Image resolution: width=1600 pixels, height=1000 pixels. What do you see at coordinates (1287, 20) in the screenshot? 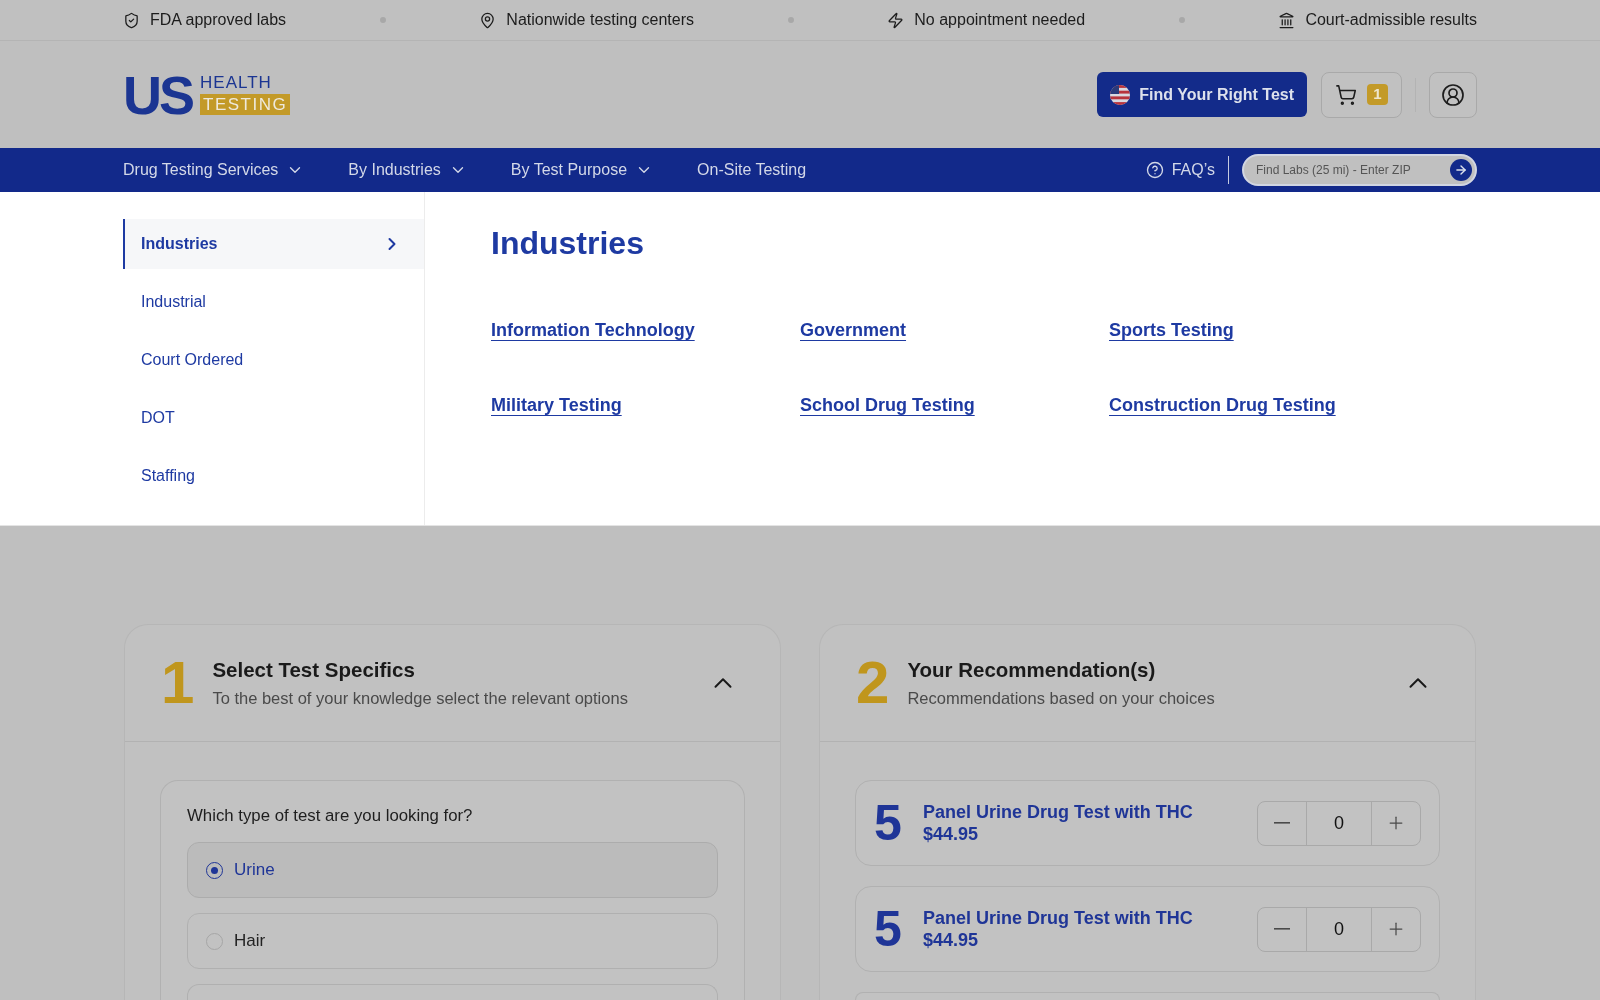
I see `bank-icon` at bounding box center [1287, 20].